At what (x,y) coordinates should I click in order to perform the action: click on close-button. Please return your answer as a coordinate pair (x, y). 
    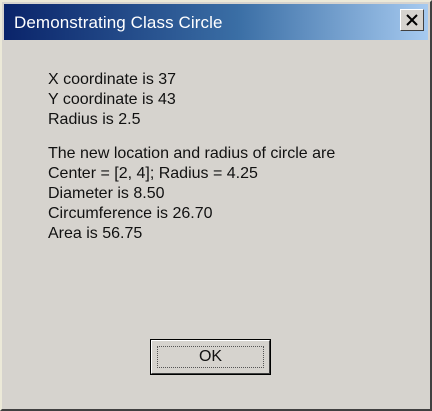
    Looking at the image, I should click on (412, 20).